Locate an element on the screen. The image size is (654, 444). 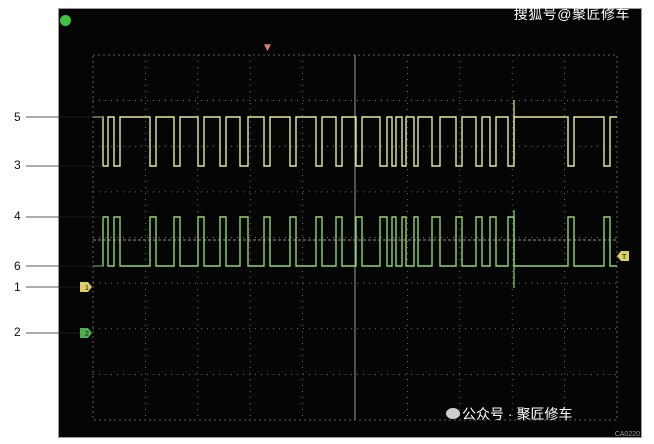
callout-4: 4 is located at coordinates (17, 216).